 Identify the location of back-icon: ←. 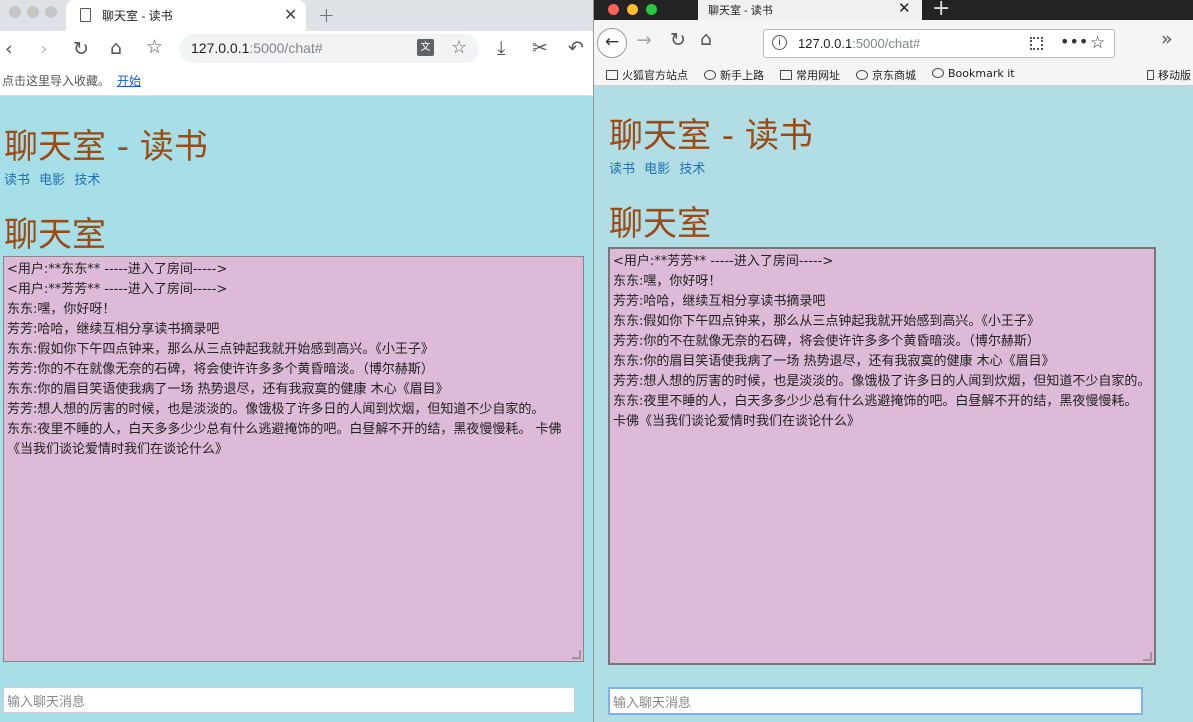
(612, 43).